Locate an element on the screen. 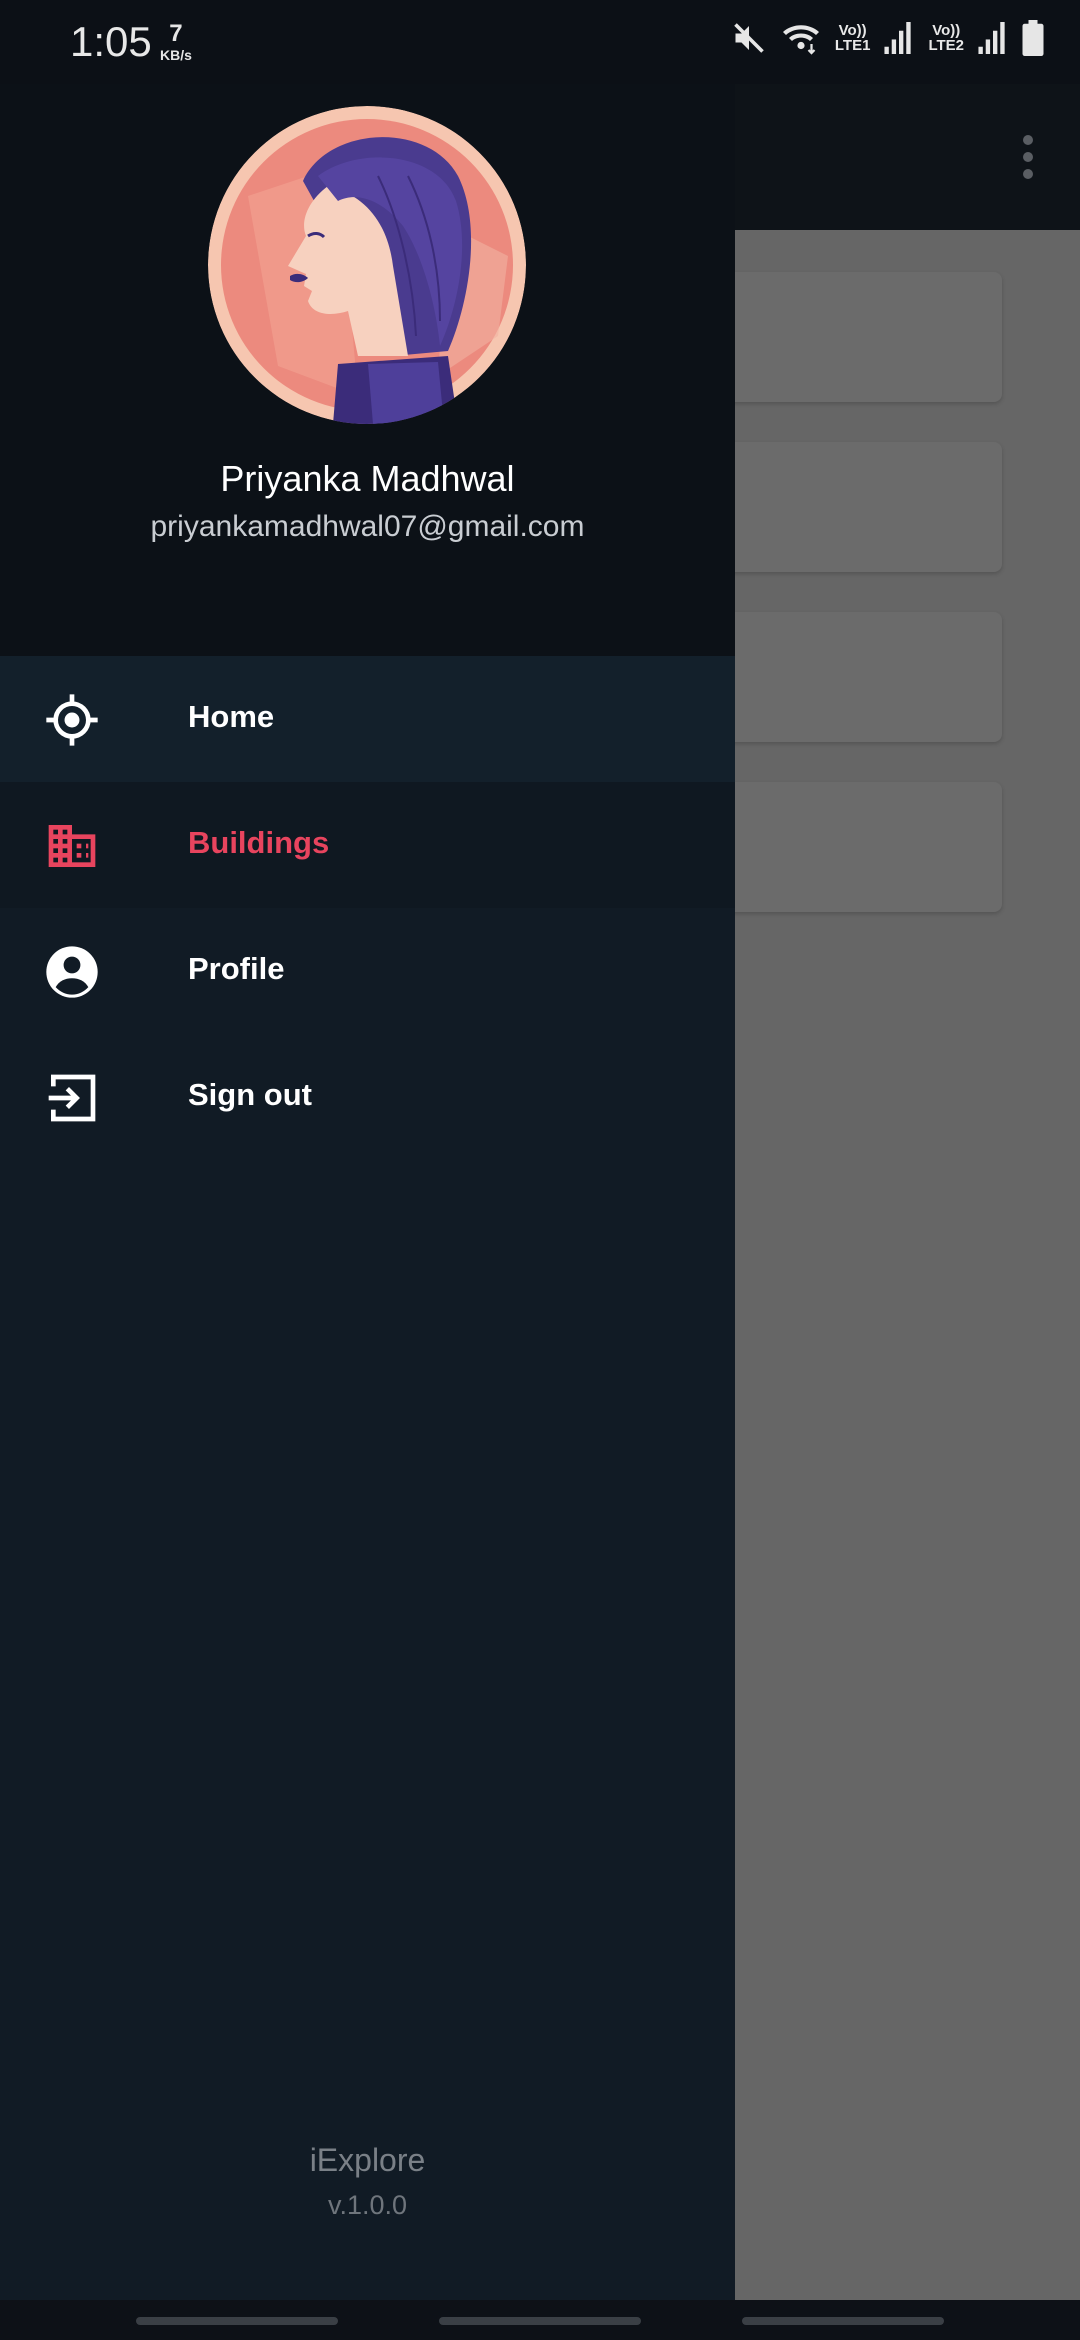  system-nav-bar is located at coordinates (540, 2320).